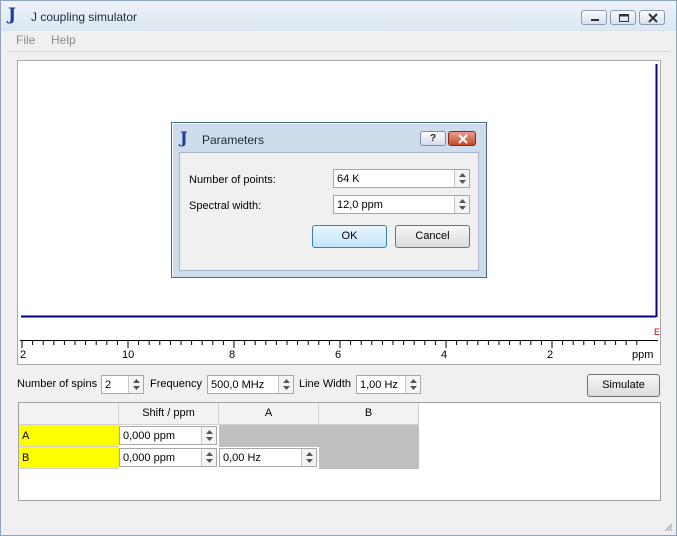  What do you see at coordinates (149, 458) in the screenshot?
I see `shift-b-value: 0,000 ppm` at bounding box center [149, 458].